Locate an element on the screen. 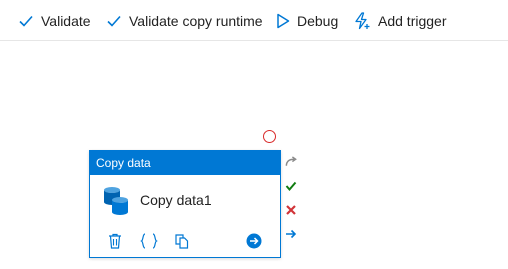 This screenshot has width=508, height=269. trash-icon is located at coordinates (115, 241).